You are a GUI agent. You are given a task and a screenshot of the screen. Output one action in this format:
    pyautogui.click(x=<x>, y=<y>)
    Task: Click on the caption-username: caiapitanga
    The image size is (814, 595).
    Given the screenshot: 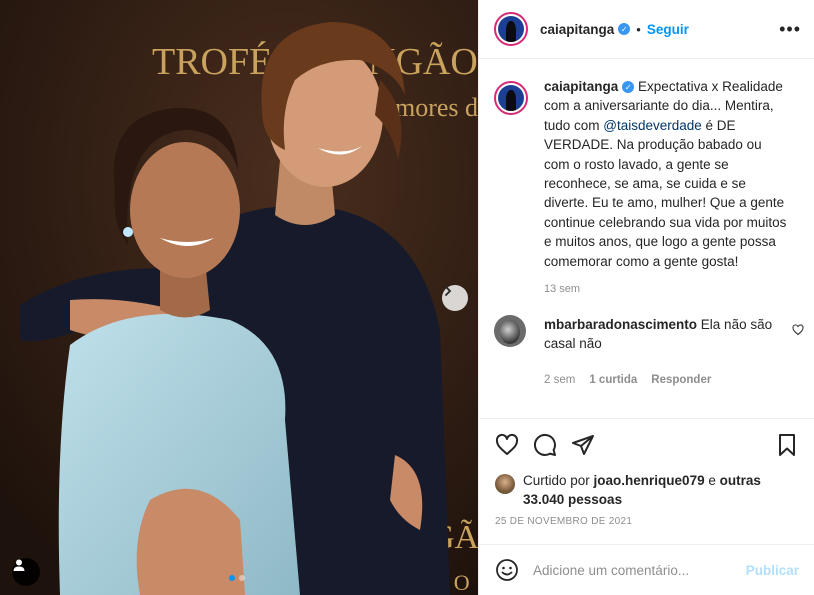 What is the action you would take?
    pyautogui.click(x=581, y=86)
    